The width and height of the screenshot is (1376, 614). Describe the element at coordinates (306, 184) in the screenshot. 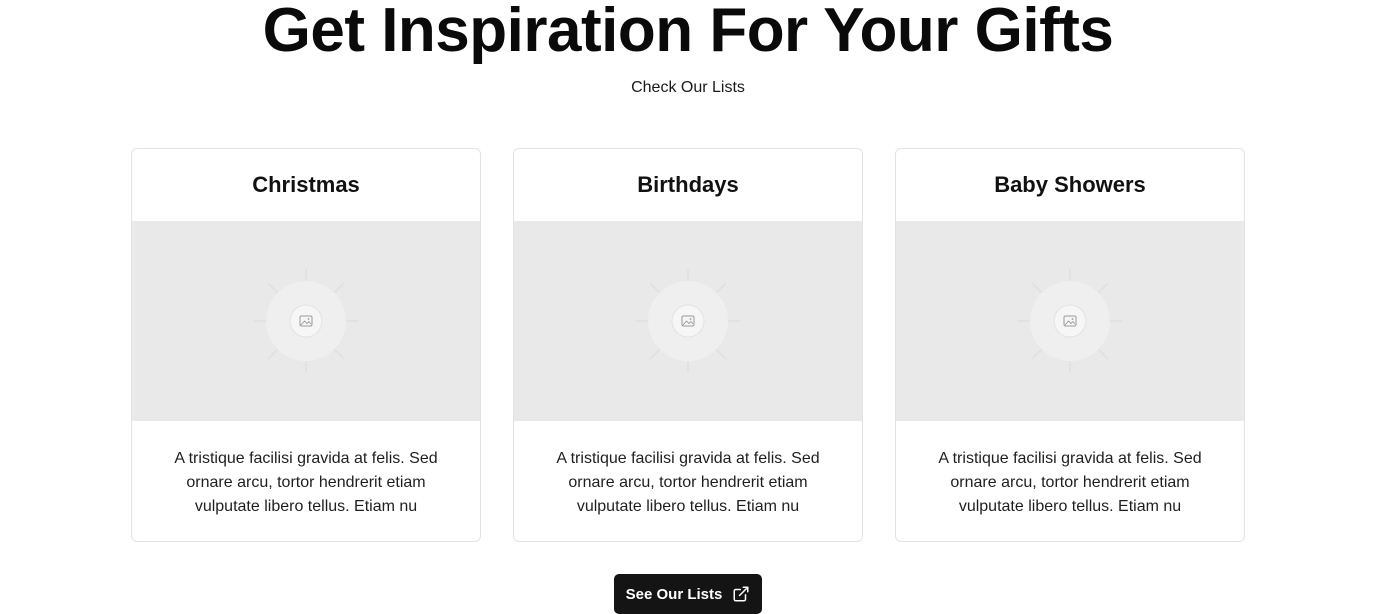

I see `card-title: Christmas` at that location.